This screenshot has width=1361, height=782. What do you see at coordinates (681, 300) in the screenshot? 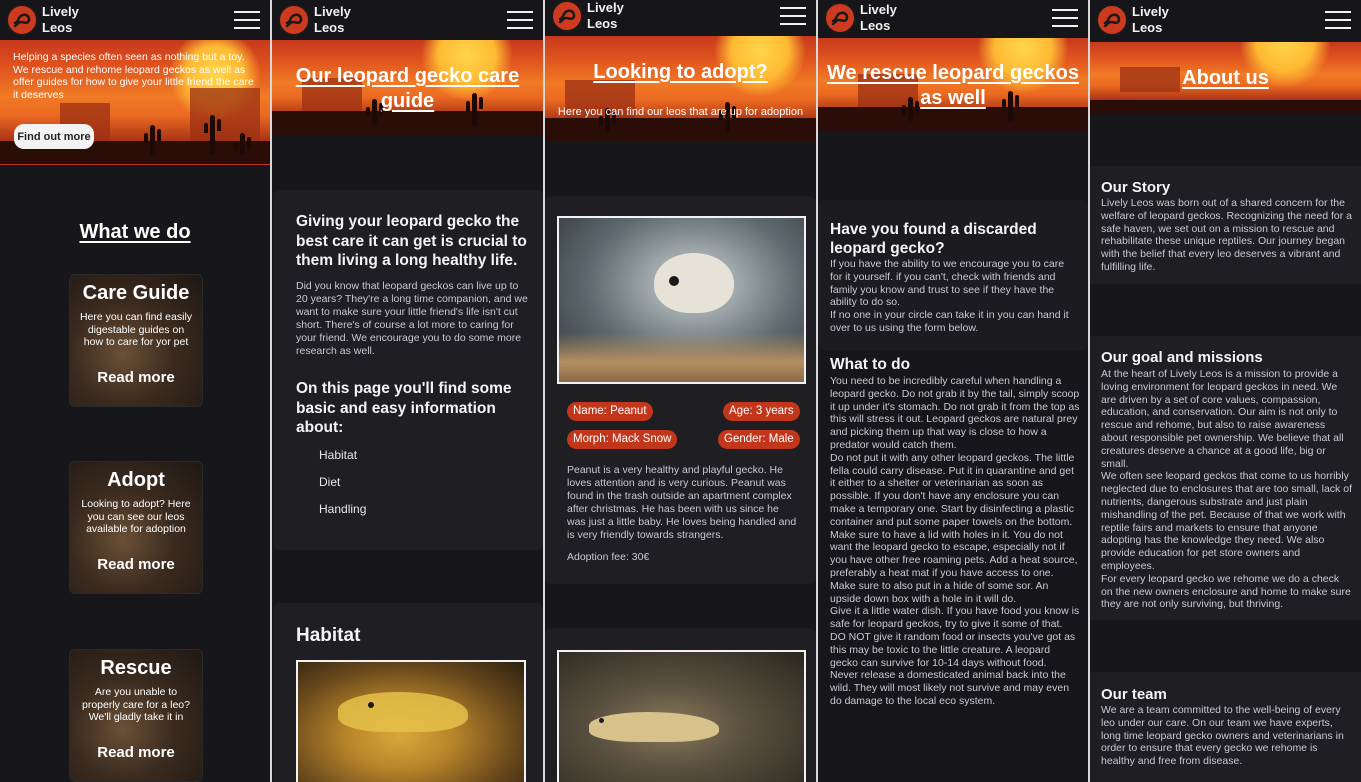
I see `peanut-gecko-photo` at bounding box center [681, 300].